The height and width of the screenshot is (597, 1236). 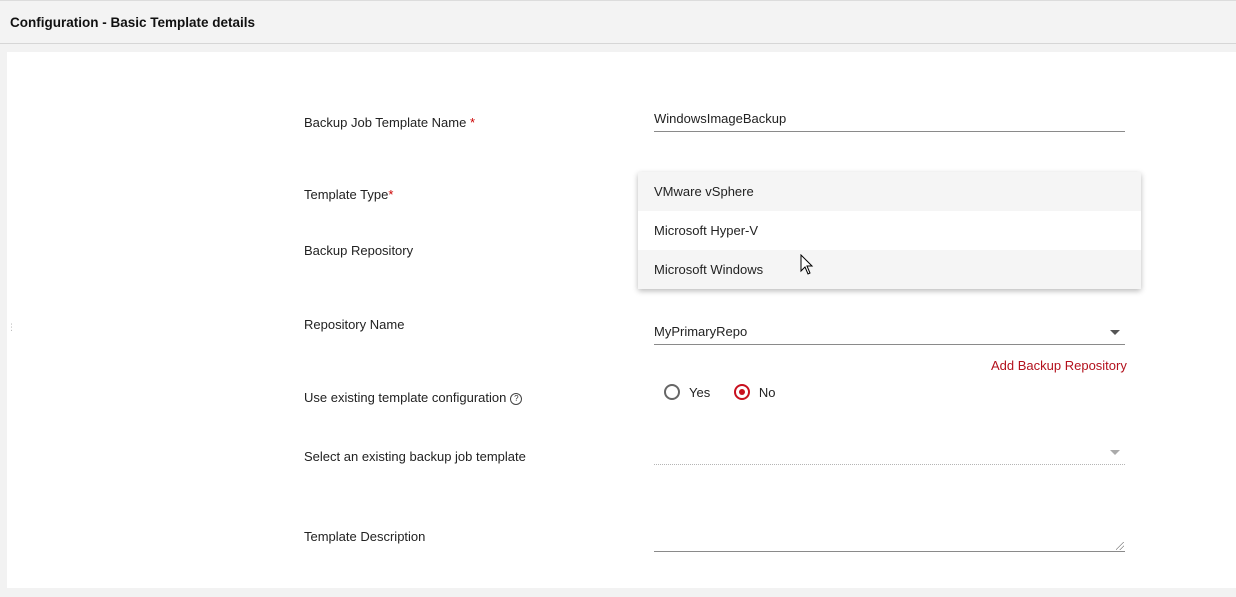 What do you see at coordinates (889, 540) in the screenshot?
I see `description-textarea` at bounding box center [889, 540].